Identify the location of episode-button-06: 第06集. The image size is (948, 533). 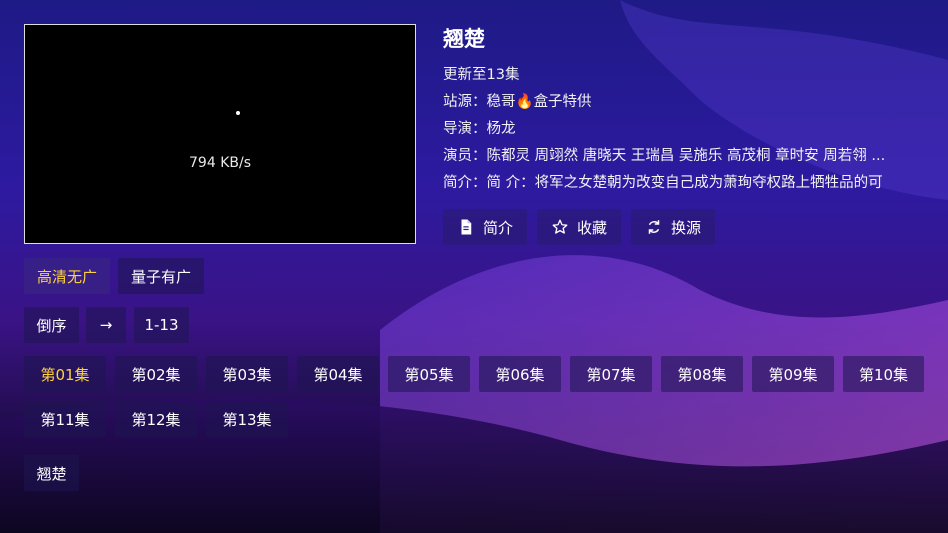
(520, 374).